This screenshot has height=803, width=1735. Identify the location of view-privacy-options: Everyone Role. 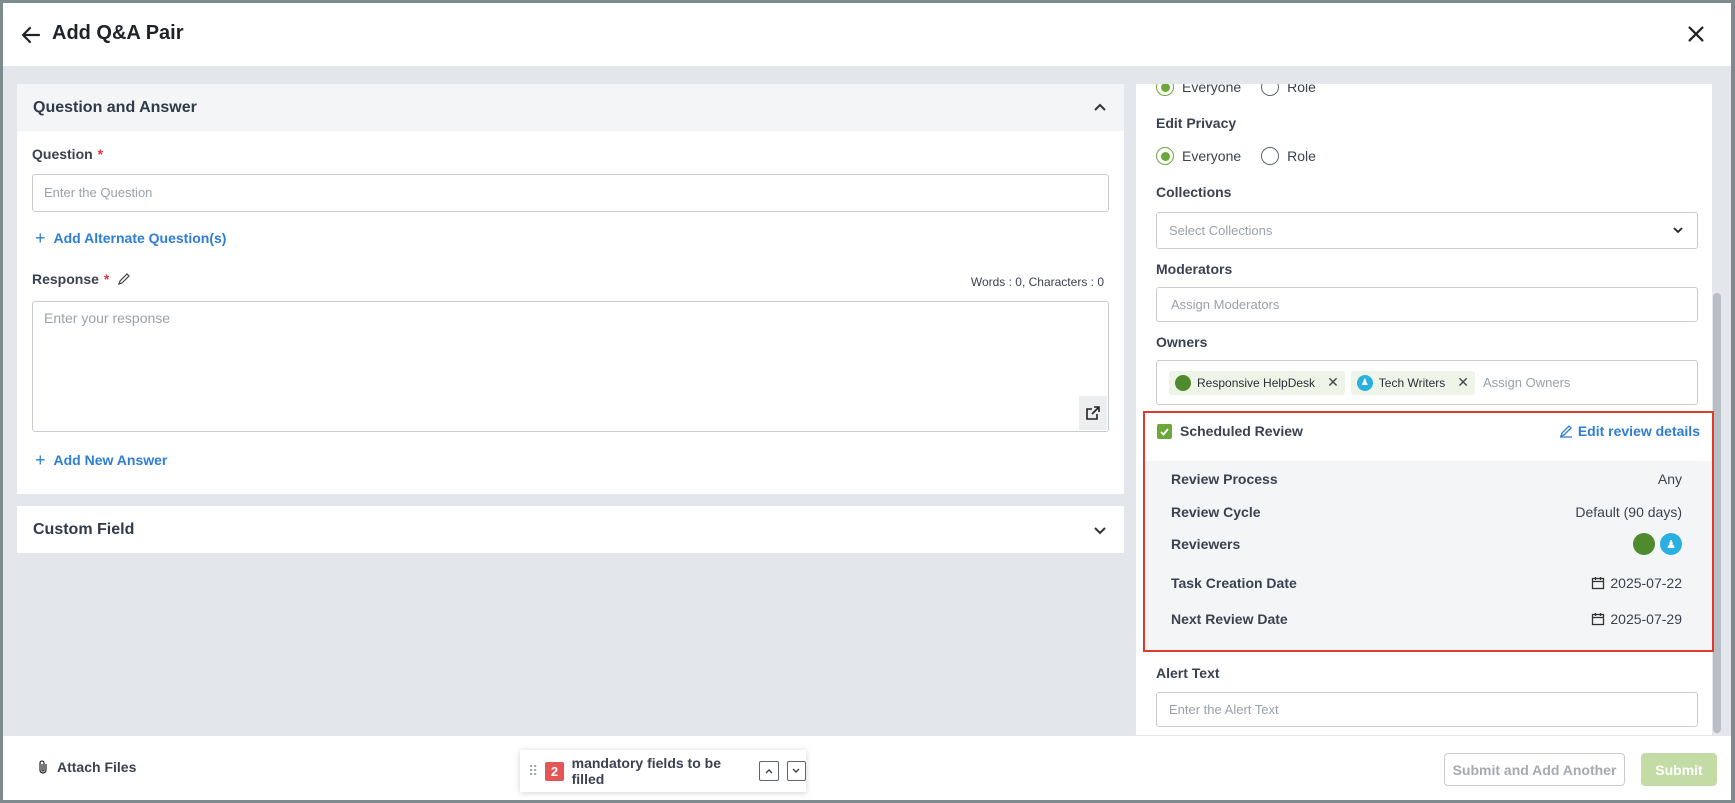
(1236, 90).